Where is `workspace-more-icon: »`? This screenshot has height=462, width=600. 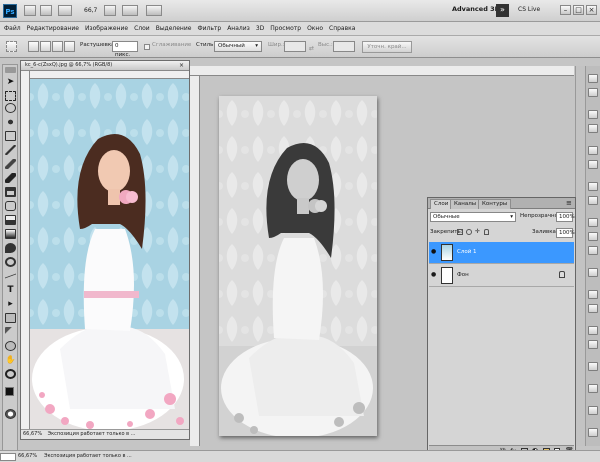
workspace-more-icon: » is located at coordinates (502, 10).